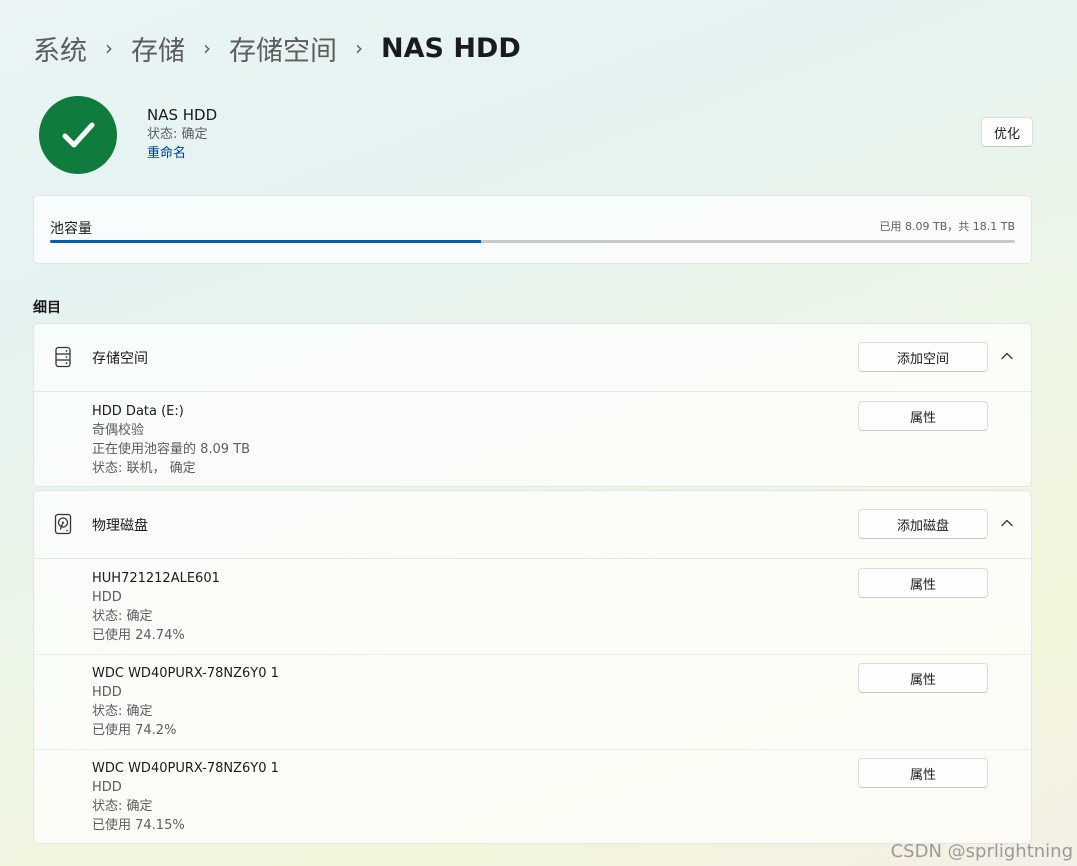  What do you see at coordinates (177, 134) in the screenshot?
I see `pool-status: 状态: 确定` at bounding box center [177, 134].